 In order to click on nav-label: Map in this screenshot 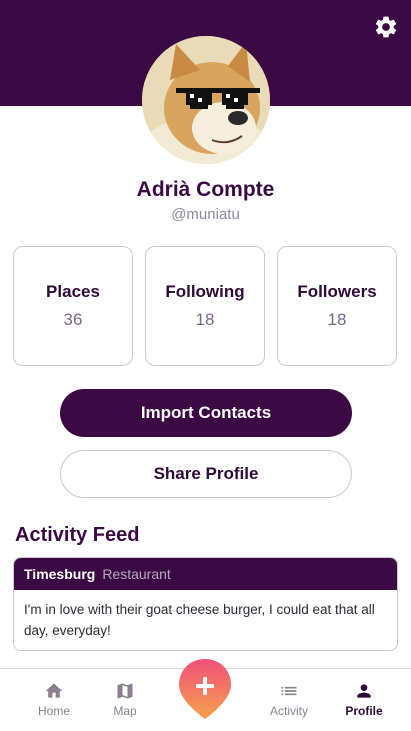, I will do `click(125, 711)`.